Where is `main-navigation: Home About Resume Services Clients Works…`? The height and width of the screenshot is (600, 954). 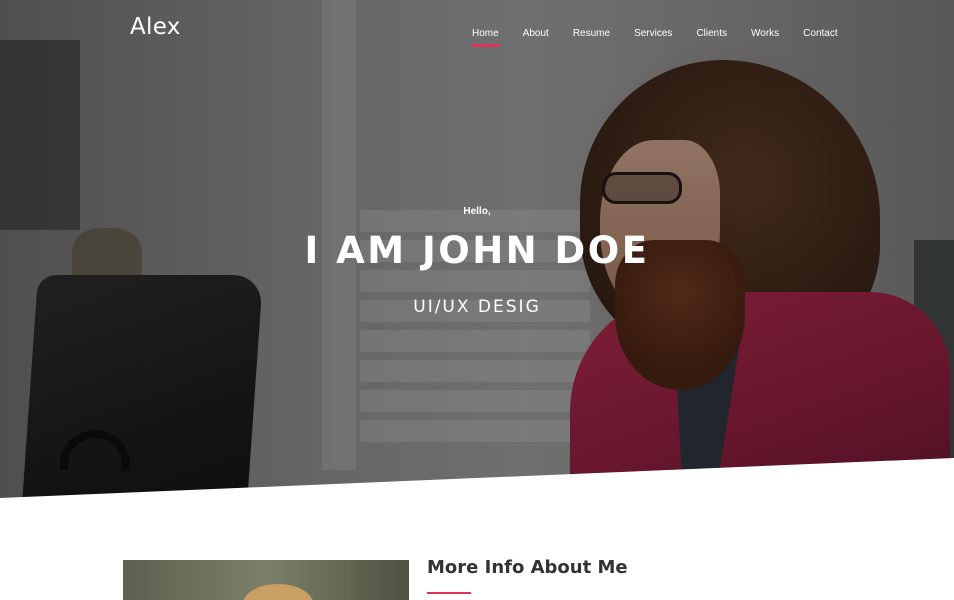
main-navigation: Home About Resume Services Clients Works… is located at coordinates (655, 37).